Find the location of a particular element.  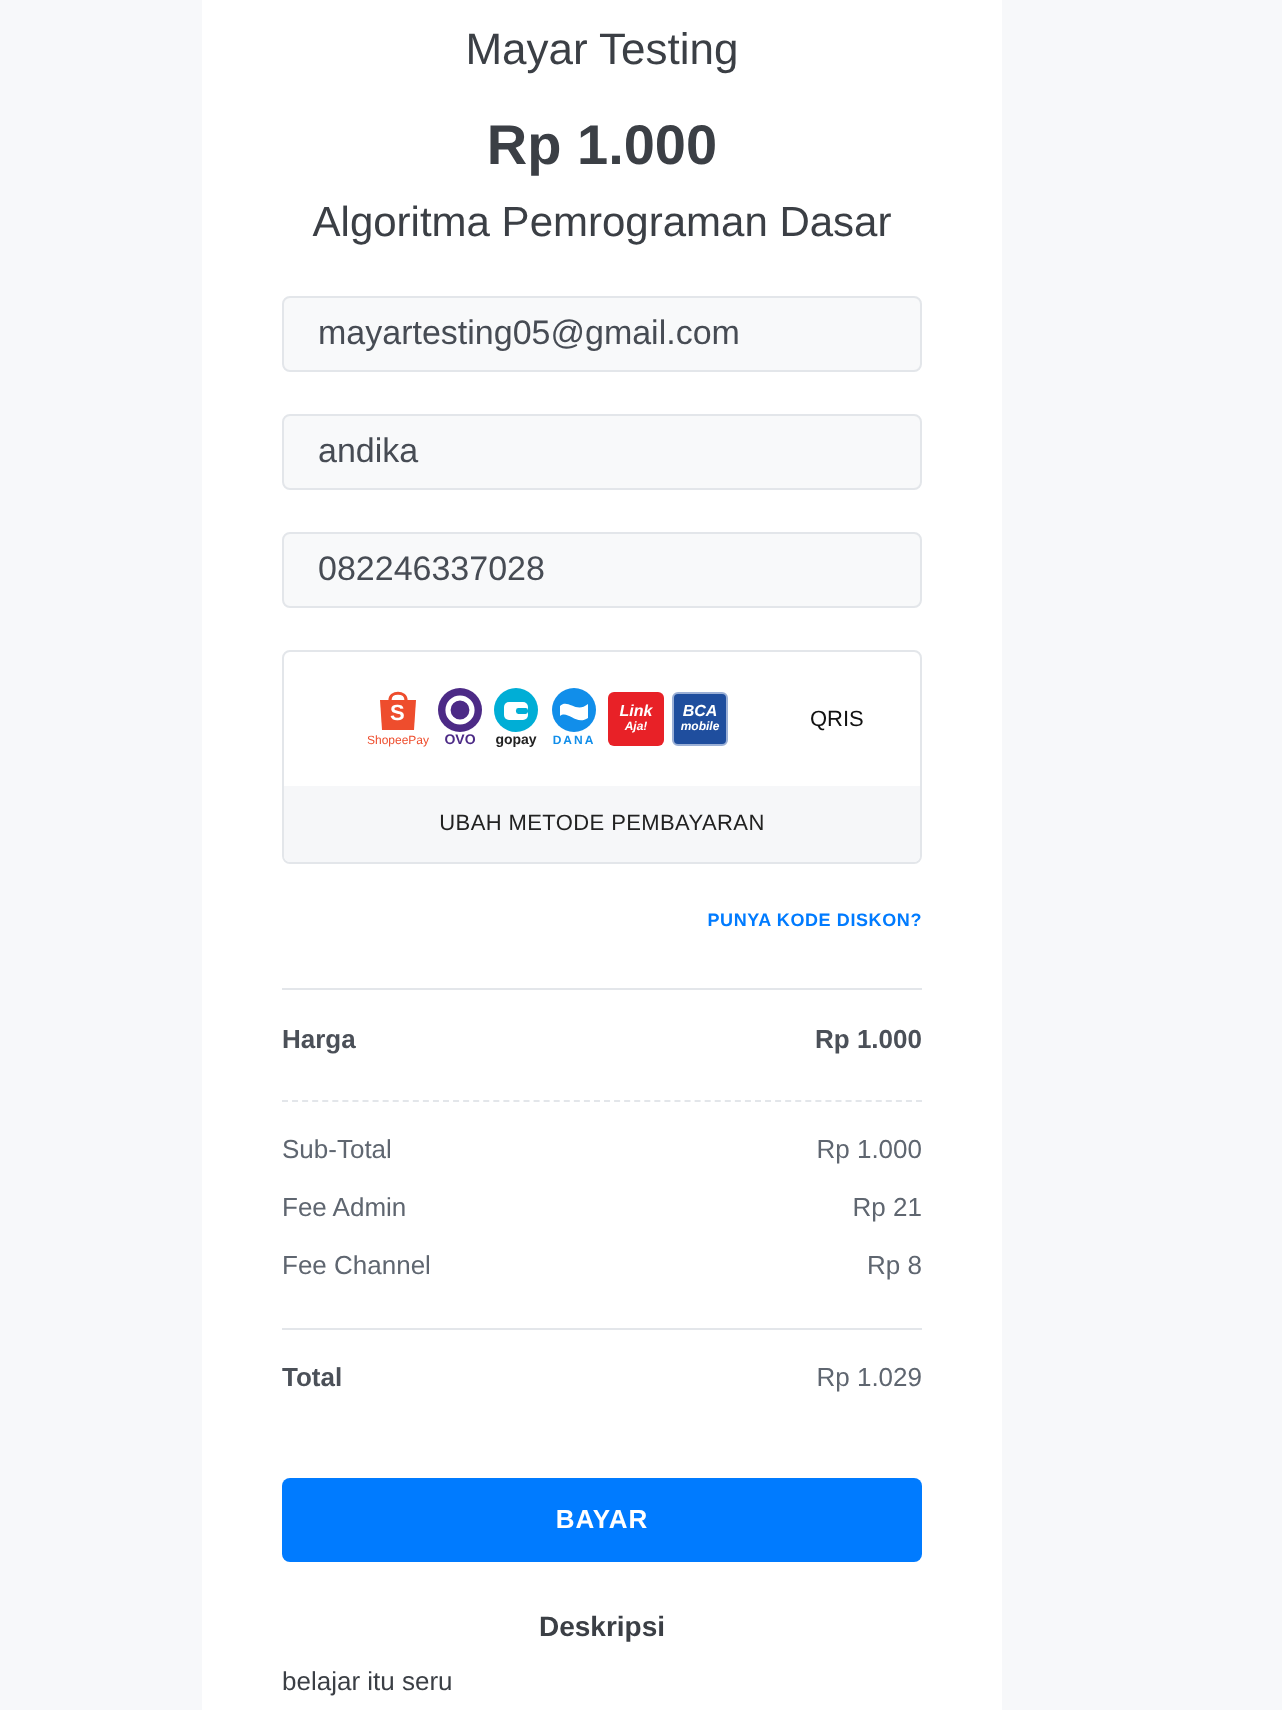

change-payment-button: UBAH METODE PEMBAYARAN is located at coordinates (602, 824).